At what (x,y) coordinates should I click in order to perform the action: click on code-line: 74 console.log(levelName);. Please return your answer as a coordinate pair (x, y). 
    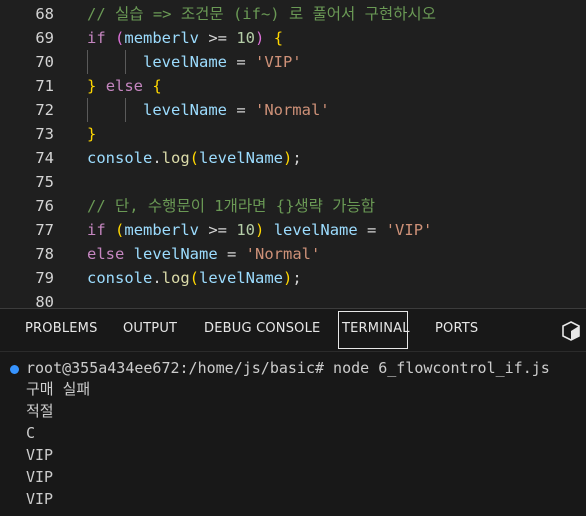
    Looking at the image, I should click on (293, 158).